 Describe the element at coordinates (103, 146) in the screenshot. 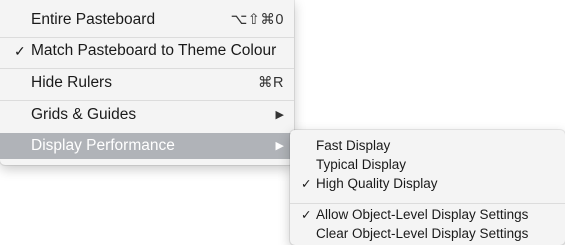

I see `menu-item-label: Display Performance` at that location.